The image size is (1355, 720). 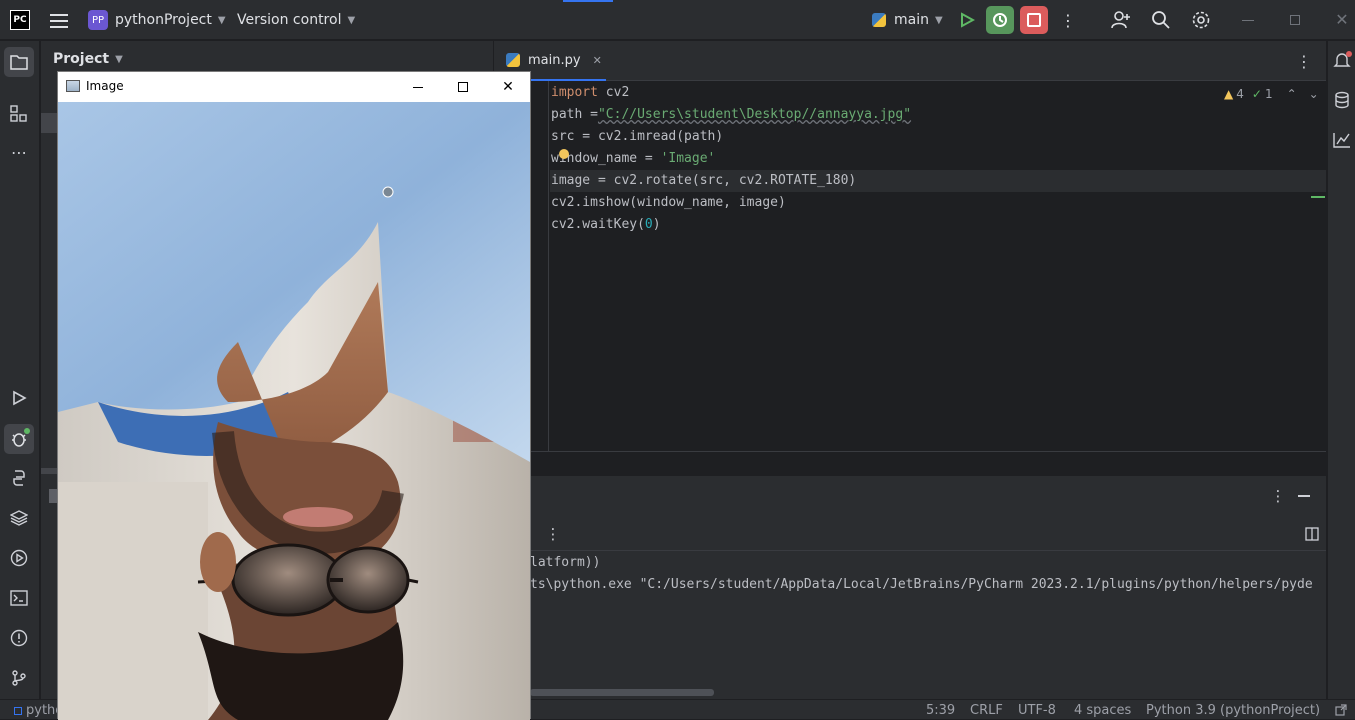 What do you see at coordinates (597, 60) in the screenshot?
I see `close-tab-icon: ✕` at bounding box center [597, 60].